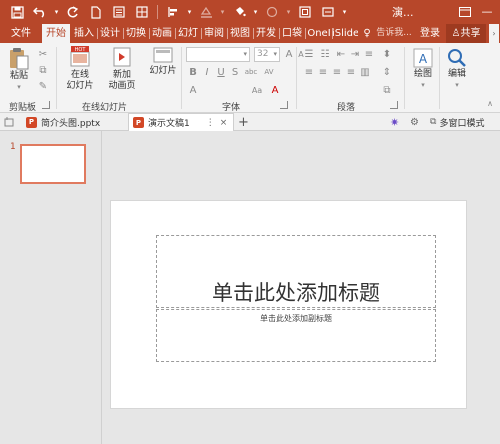 The image size is (500, 444). Describe the element at coordinates (224, 123) in the screenshot. I see `close-icon: ×` at that location.